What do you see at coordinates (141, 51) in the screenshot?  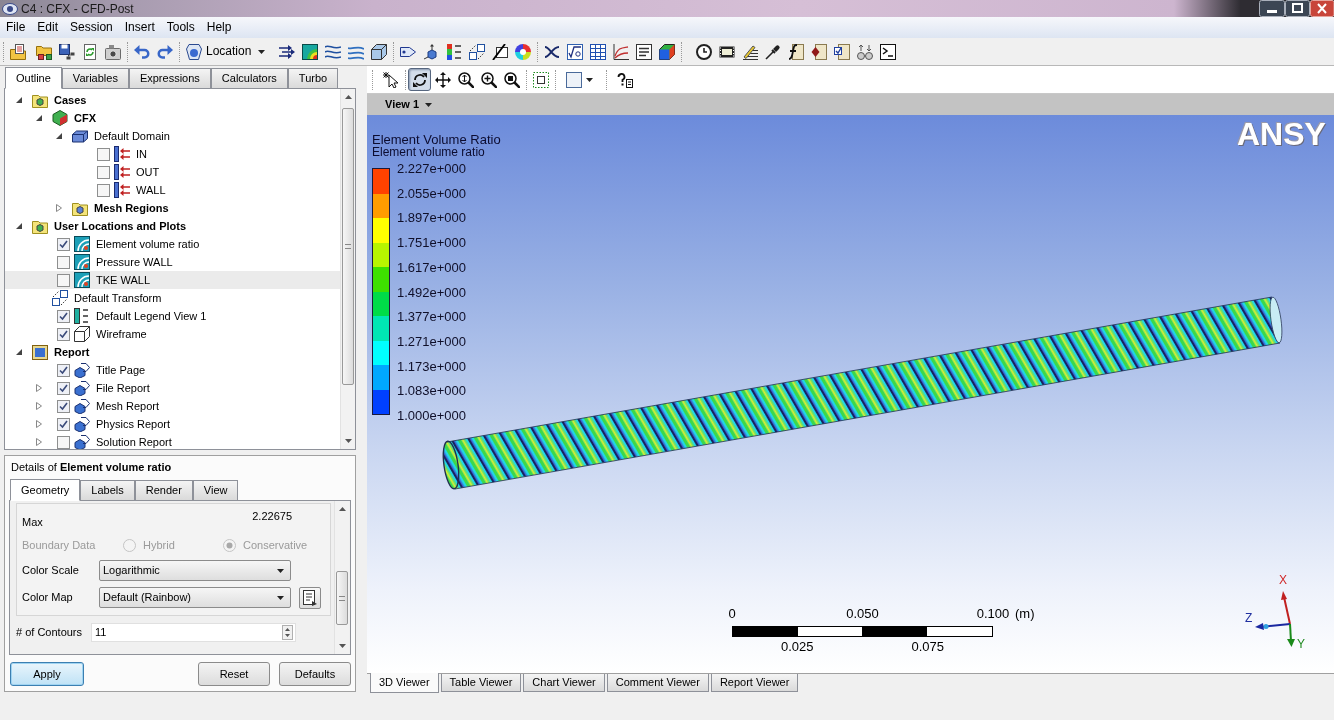 I see `undo-icon` at bounding box center [141, 51].